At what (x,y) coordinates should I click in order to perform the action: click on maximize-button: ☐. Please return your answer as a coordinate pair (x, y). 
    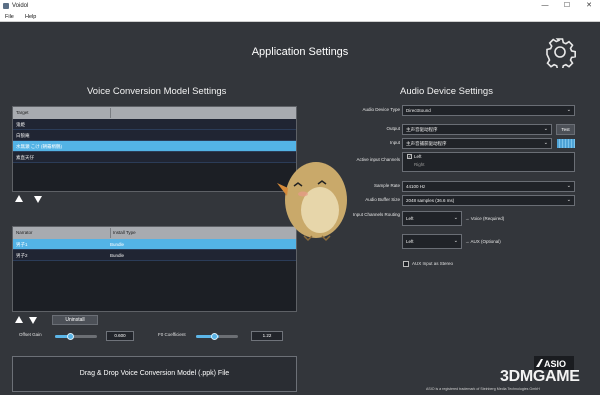
    Looking at the image, I should click on (567, 6).